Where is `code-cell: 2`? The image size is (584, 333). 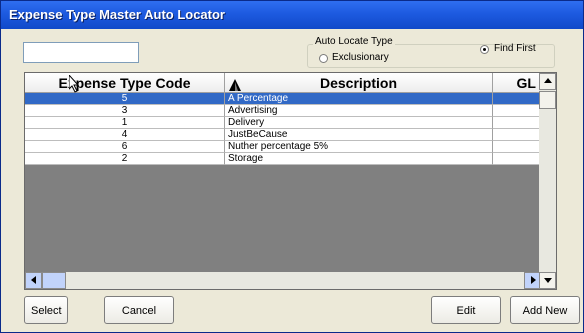 code-cell: 2 is located at coordinates (125, 159).